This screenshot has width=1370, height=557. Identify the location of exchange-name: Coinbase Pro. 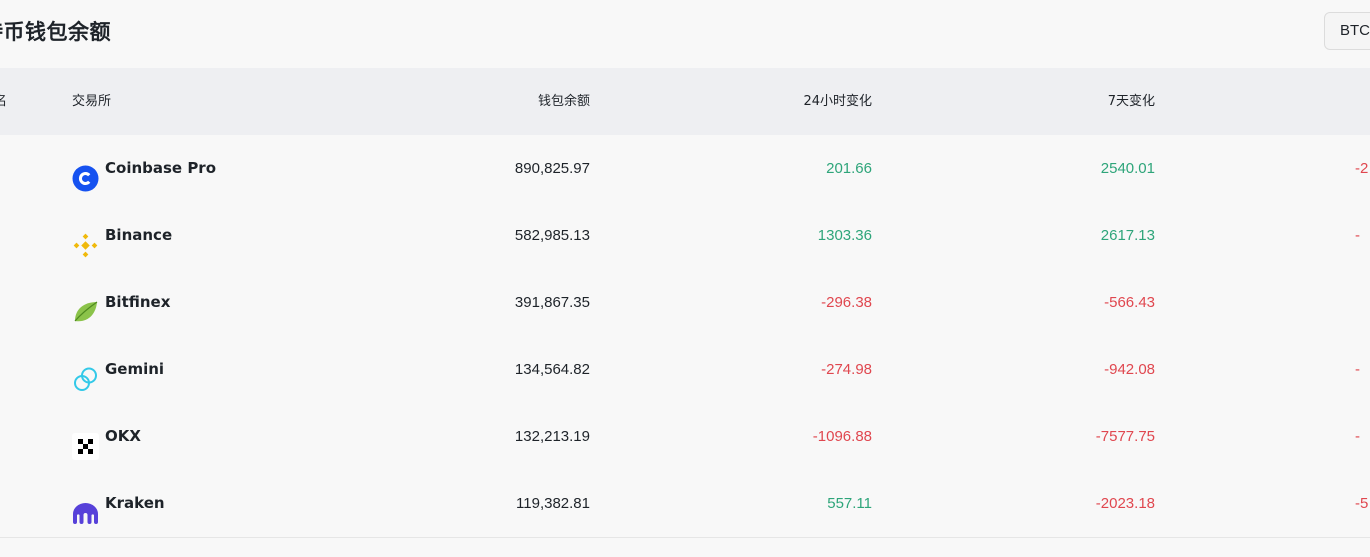
(161, 168).